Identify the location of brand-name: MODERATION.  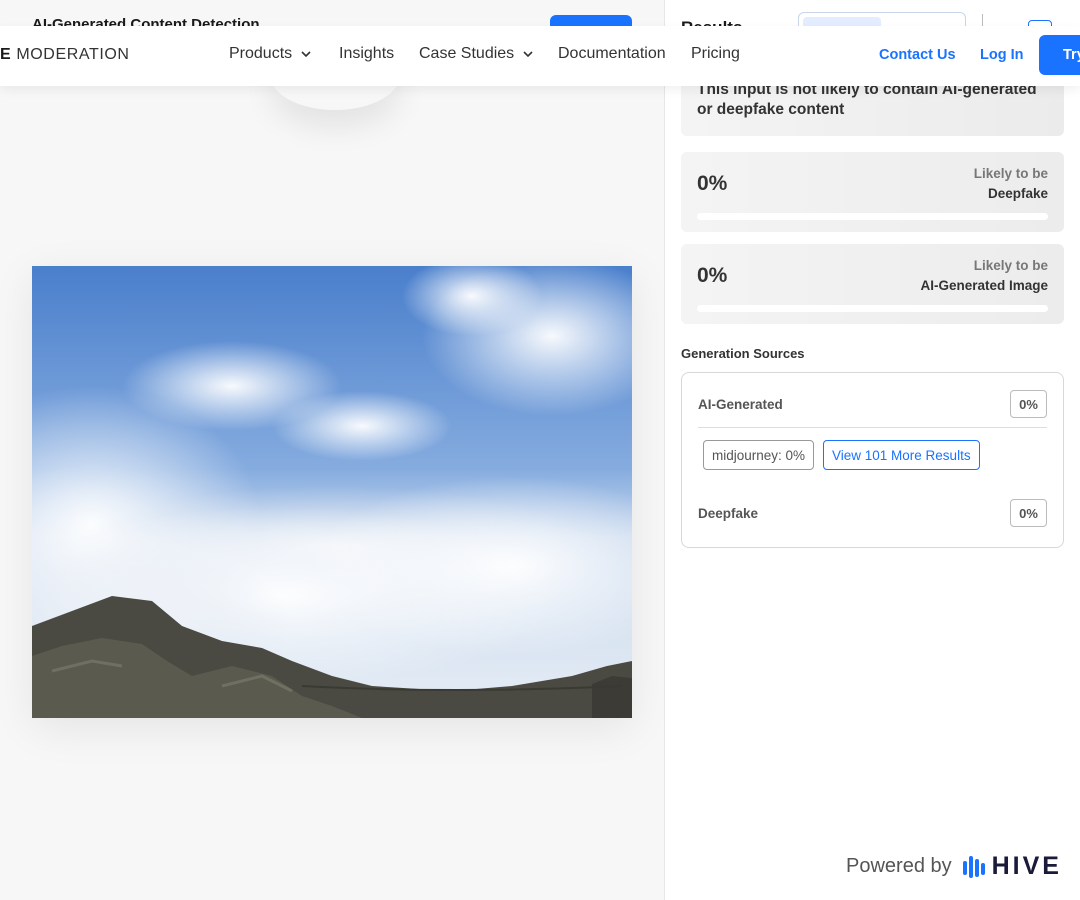
(73, 54).